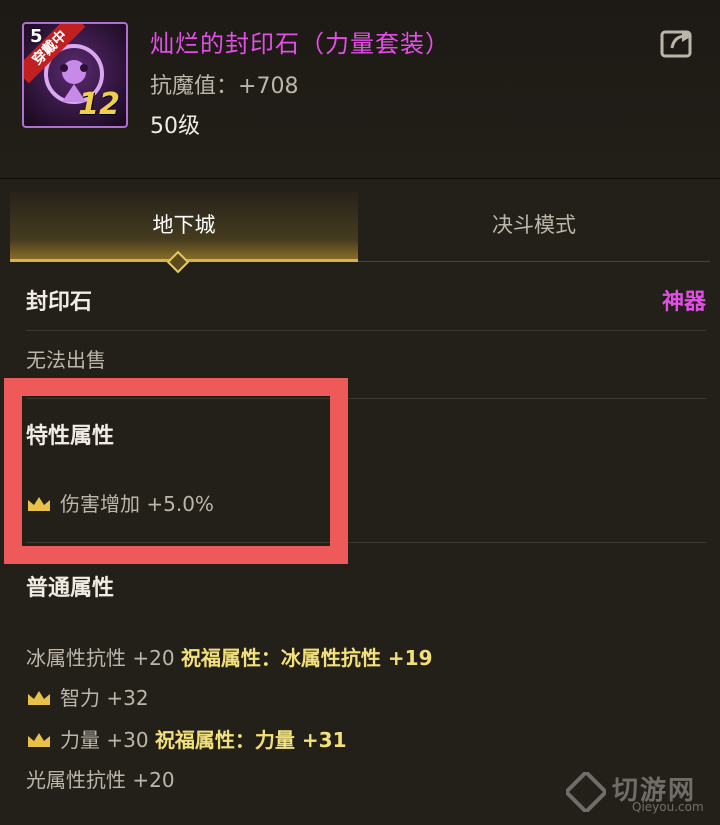 The height and width of the screenshot is (825, 720). What do you see at coordinates (184, 227) in the screenshot?
I see `tab-dungeon: 地下城` at bounding box center [184, 227].